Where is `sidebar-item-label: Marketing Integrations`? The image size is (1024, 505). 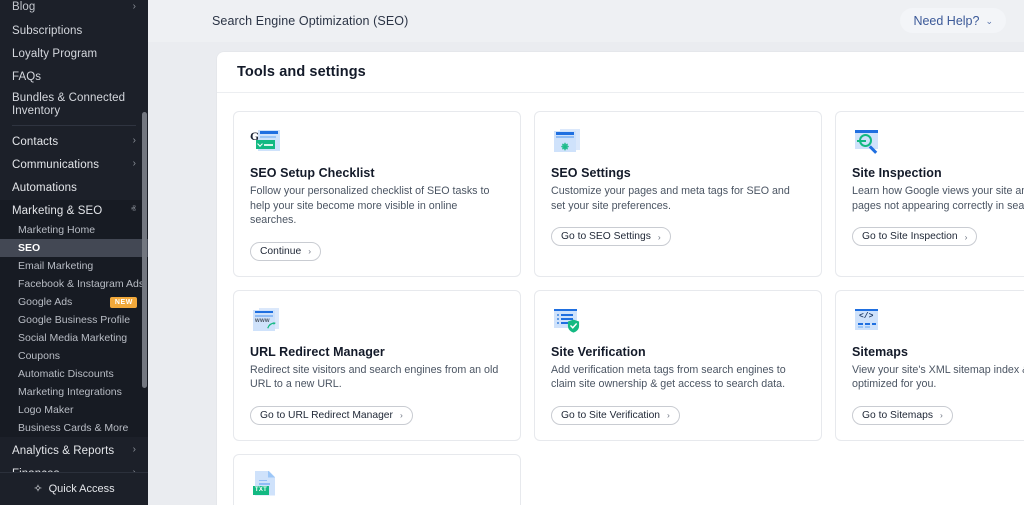 sidebar-item-label: Marketing Integrations is located at coordinates (70, 392).